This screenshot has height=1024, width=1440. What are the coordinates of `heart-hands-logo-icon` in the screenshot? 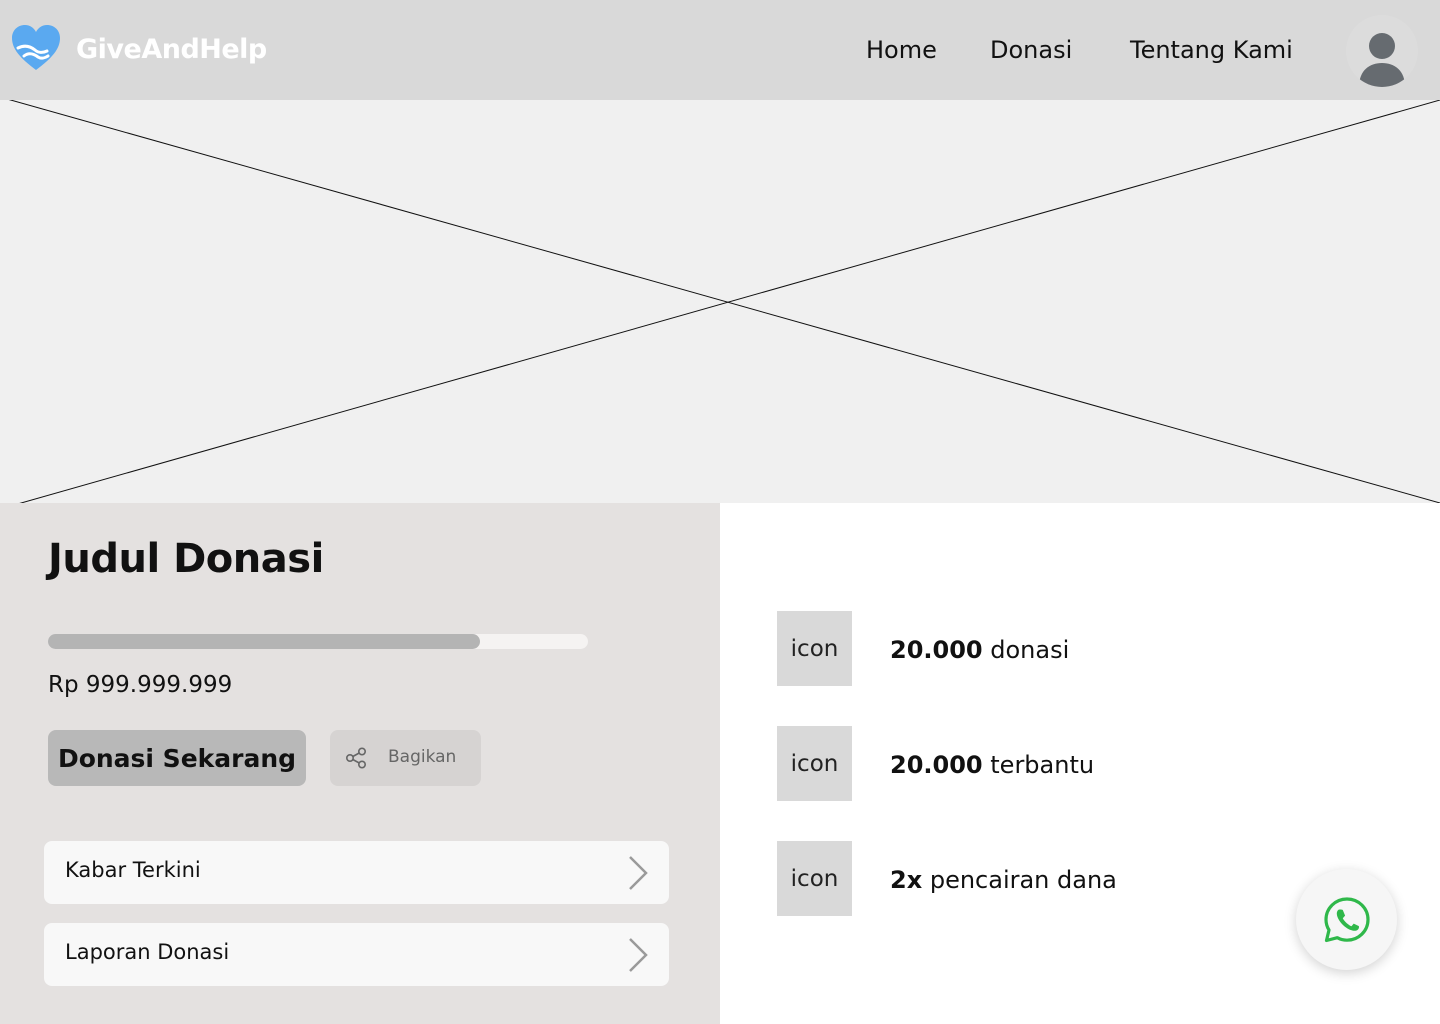 It's located at (36, 48).